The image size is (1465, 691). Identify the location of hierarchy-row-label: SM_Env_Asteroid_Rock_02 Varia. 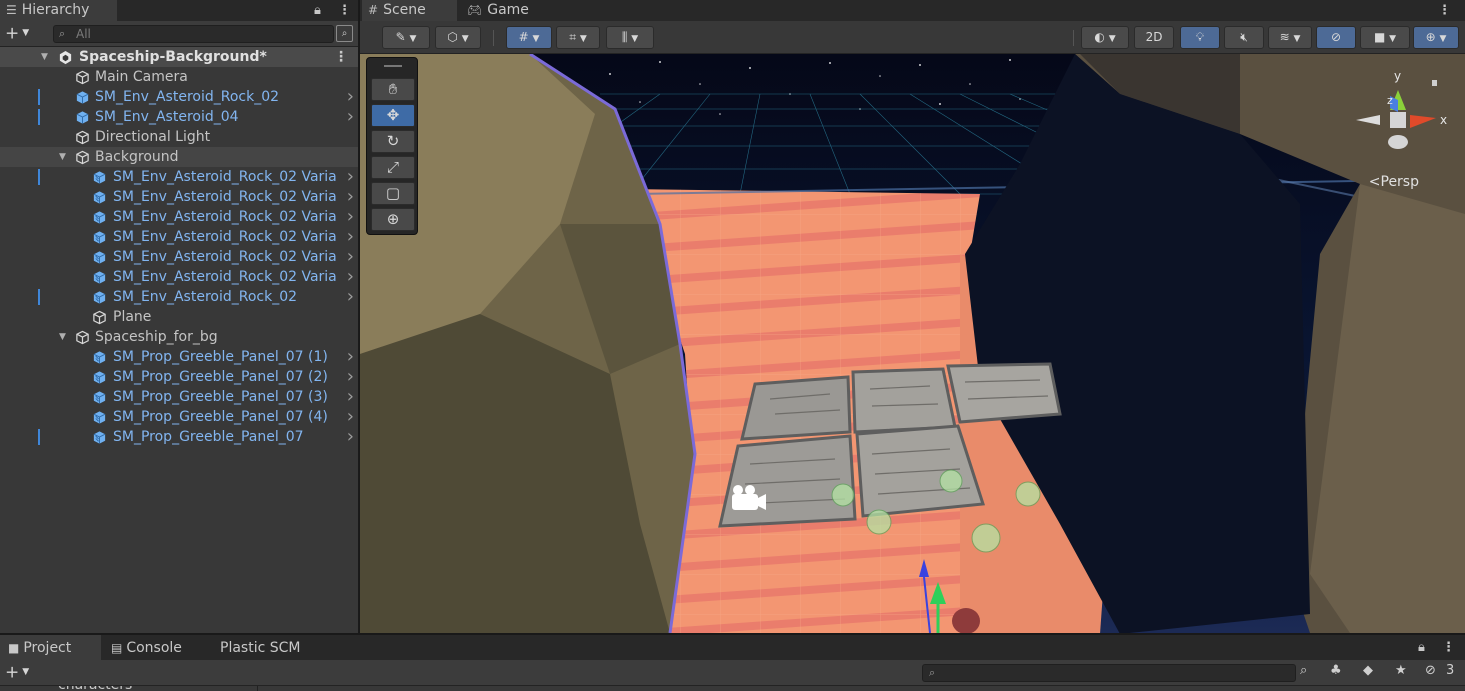
(225, 277).